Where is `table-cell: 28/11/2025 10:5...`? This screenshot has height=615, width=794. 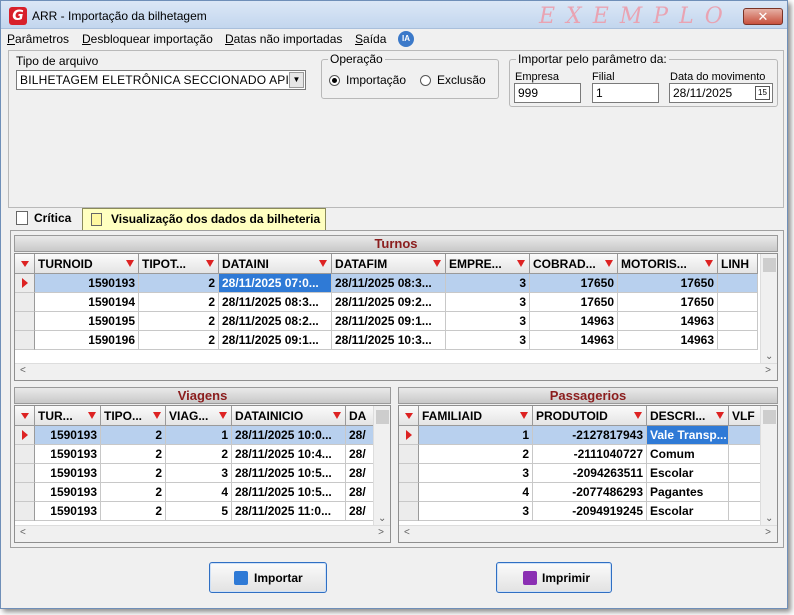
table-cell: 28/11/2025 10:5... is located at coordinates (289, 492).